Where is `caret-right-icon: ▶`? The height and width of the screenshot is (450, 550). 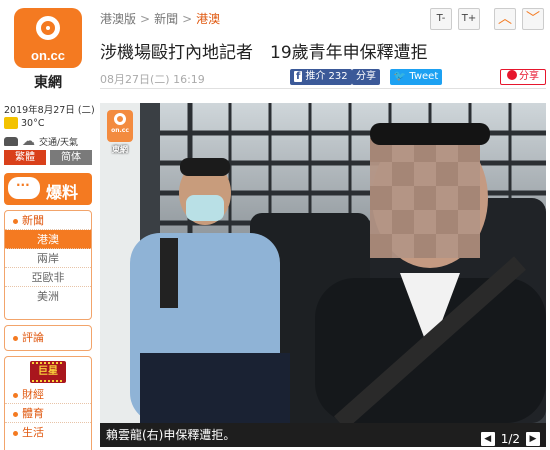
caret-right-icon: ▶ is located at coordinates (533, 439).